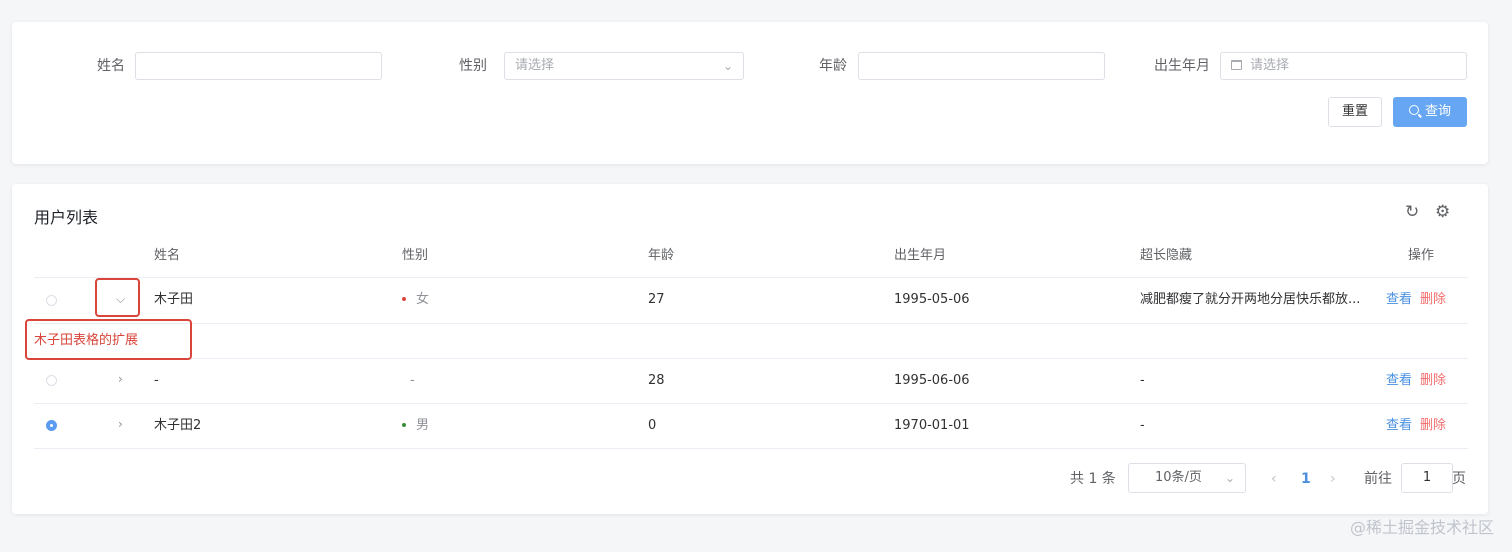 This screenshot has width=1512, height=552. What do you see at coordinates (932, 299) in the screenshot?
I see `cell-birth: 1995-05-06` at bounding box center [932, 299].